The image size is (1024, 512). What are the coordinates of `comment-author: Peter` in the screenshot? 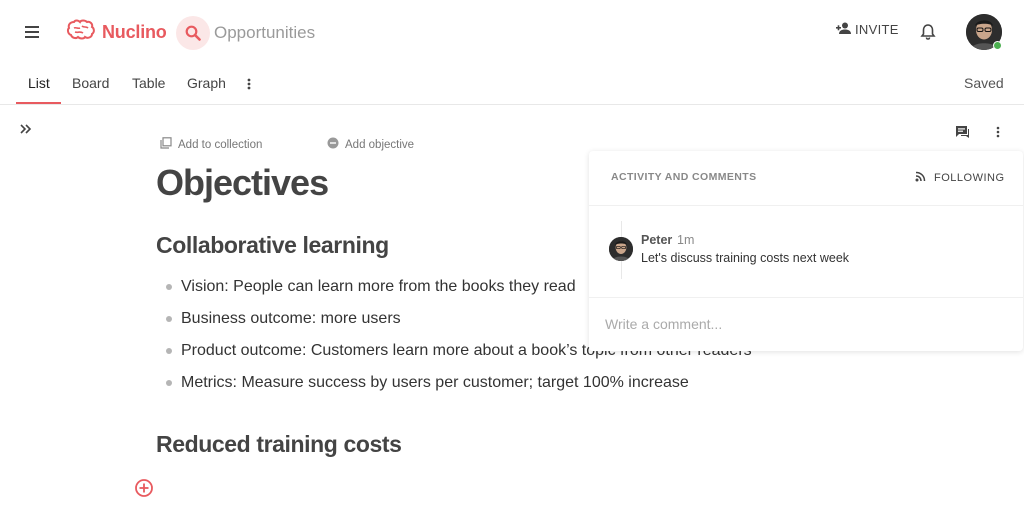 It's located at (656, 240).